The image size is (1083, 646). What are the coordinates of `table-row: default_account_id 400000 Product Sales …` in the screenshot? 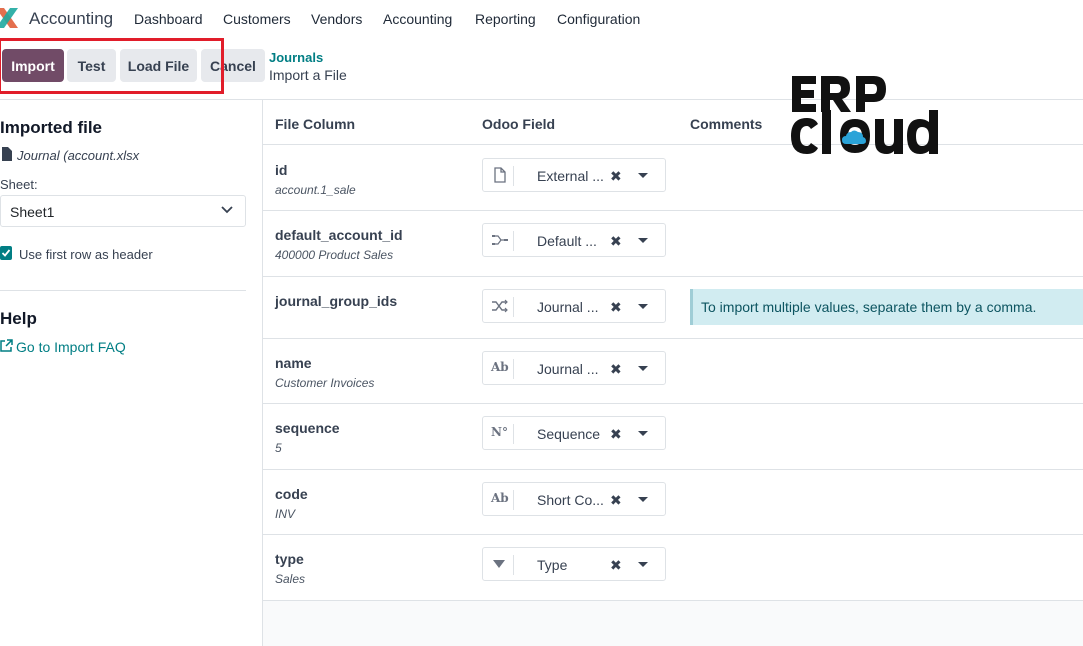 It's located at (673, 244).